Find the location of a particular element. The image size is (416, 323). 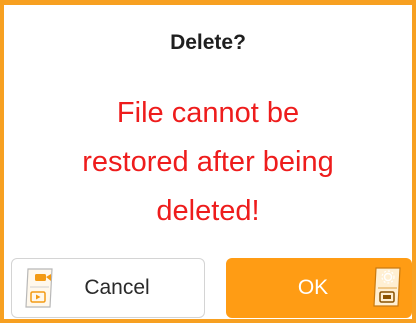

message-line: File cannot be is located at coordinates (208, 113).